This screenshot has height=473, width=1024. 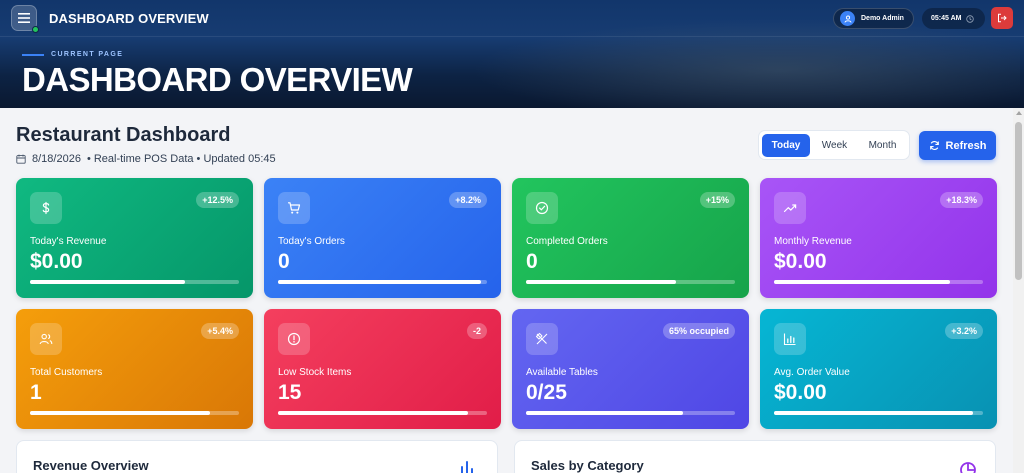 I want to click on dashboard-title: Restaurant Dashboard, so click(x=123, y=135).